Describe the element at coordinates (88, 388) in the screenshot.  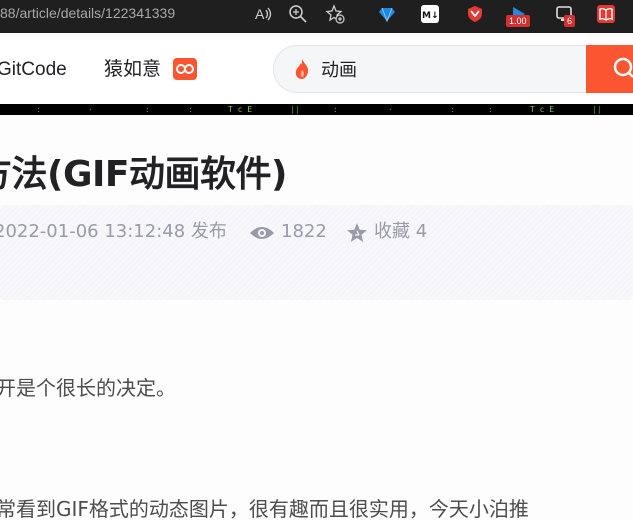
I see `paragraph-1: 开是个很长的决定。` at that location.